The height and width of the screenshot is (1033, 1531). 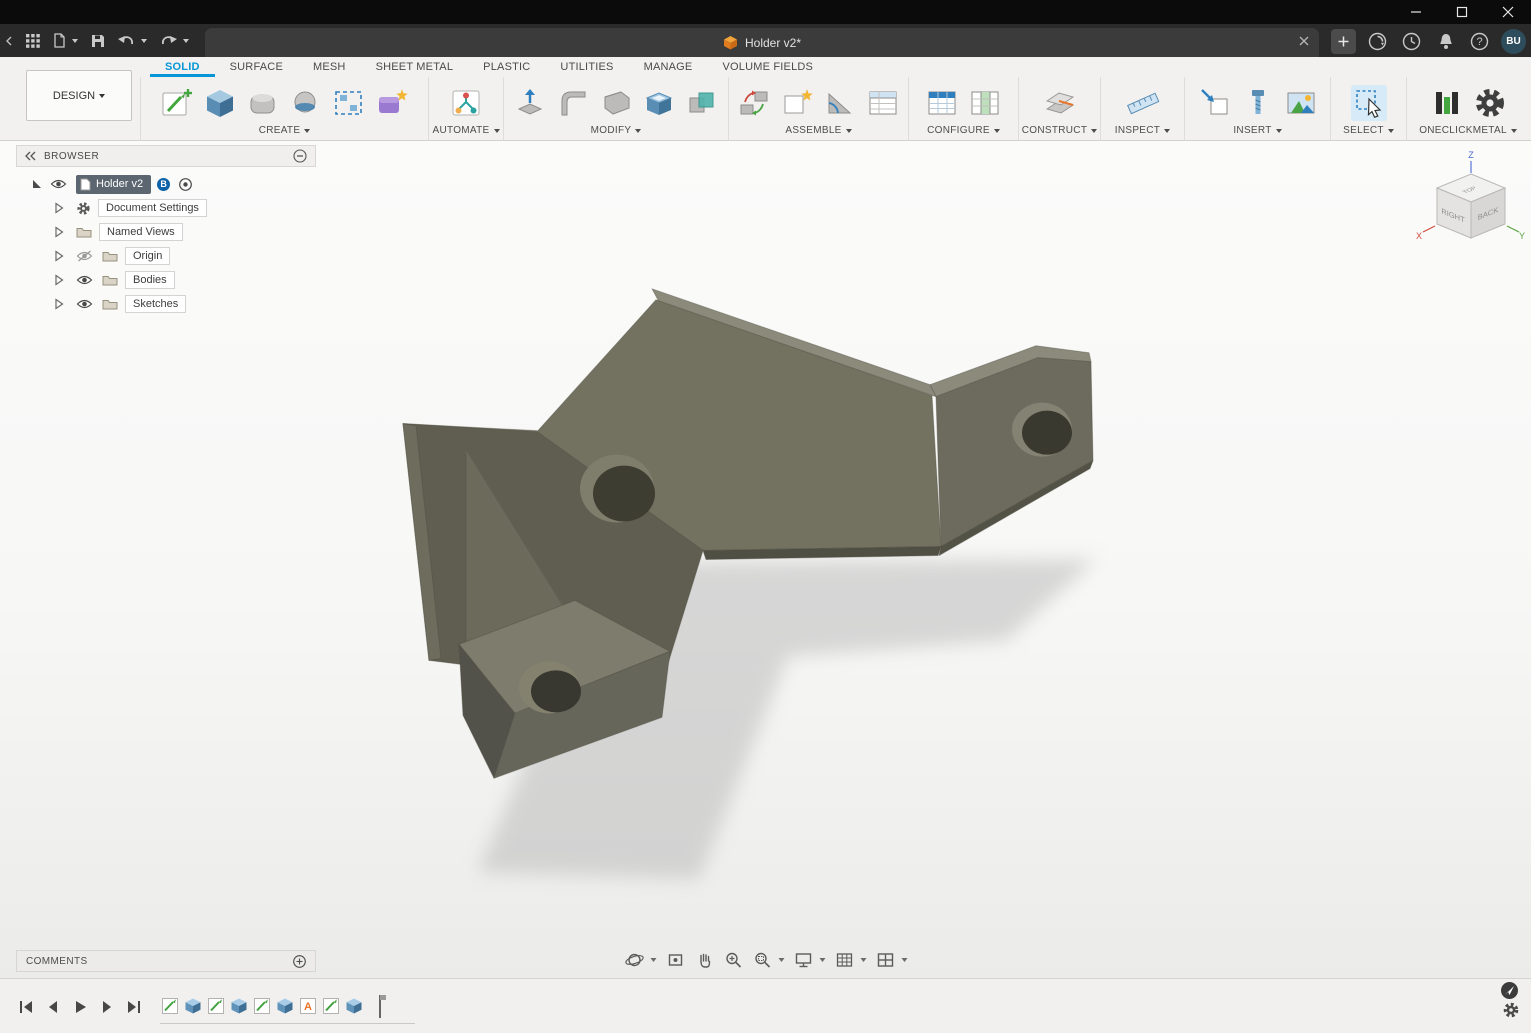 What do you see at coordinates (1343, 41) in the screenshot?
I see `new-tab-button` at bounding box center [1343, 41].